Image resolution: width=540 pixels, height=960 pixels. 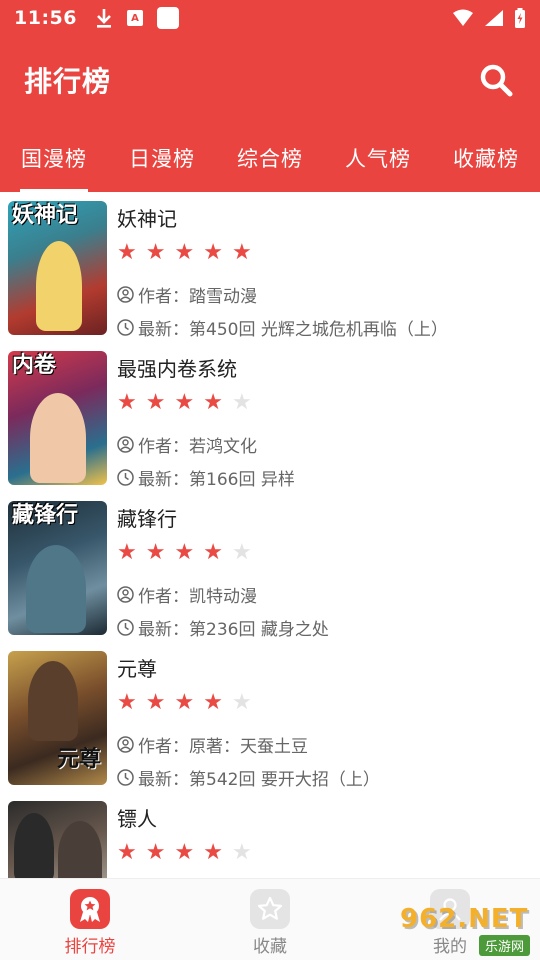 I want to click on tab-zonghe: 综合榜, so click(x=270, y=158).